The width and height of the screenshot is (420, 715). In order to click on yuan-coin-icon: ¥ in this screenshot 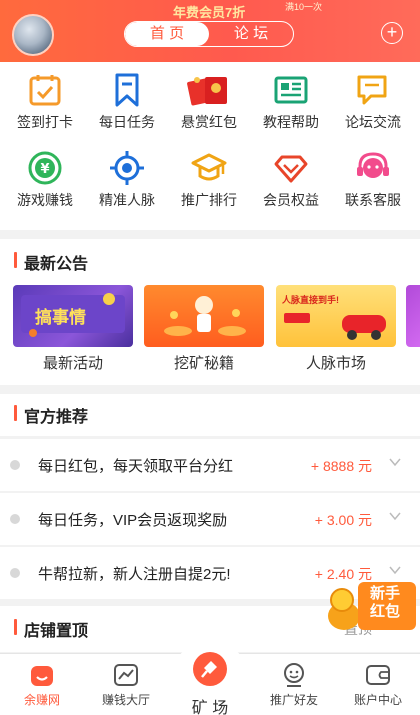, I will do `click(45, 168)`.